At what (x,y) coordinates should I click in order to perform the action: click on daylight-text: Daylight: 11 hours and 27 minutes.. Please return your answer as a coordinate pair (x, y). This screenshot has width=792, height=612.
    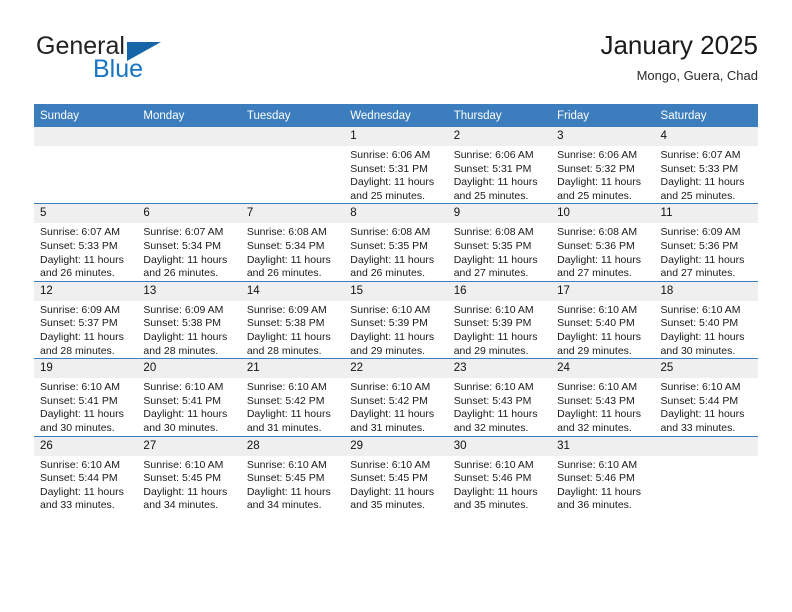
    Looking at the image, I should click on (599, 266).